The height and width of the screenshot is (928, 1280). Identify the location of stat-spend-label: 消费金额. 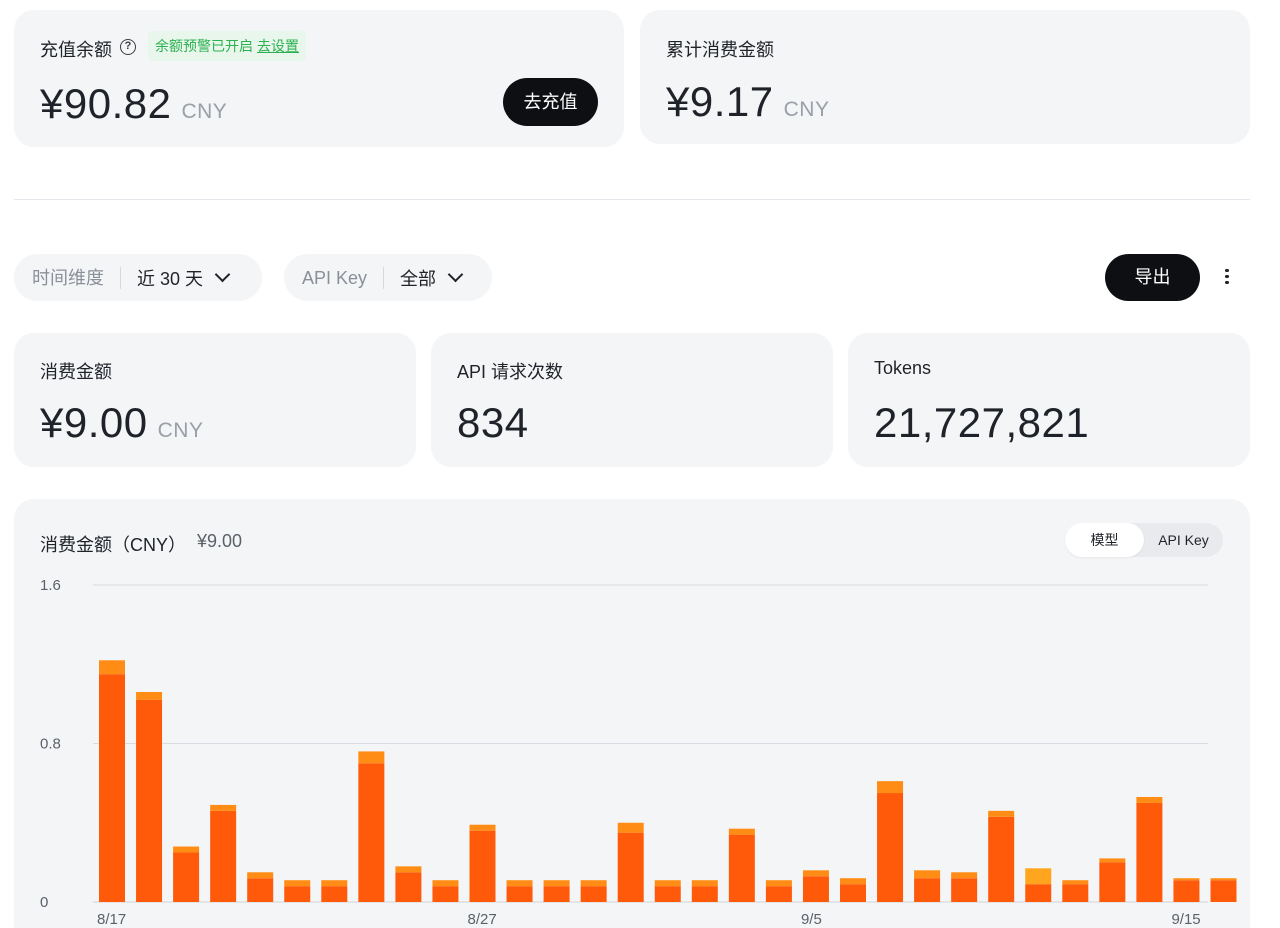
(76, 372).